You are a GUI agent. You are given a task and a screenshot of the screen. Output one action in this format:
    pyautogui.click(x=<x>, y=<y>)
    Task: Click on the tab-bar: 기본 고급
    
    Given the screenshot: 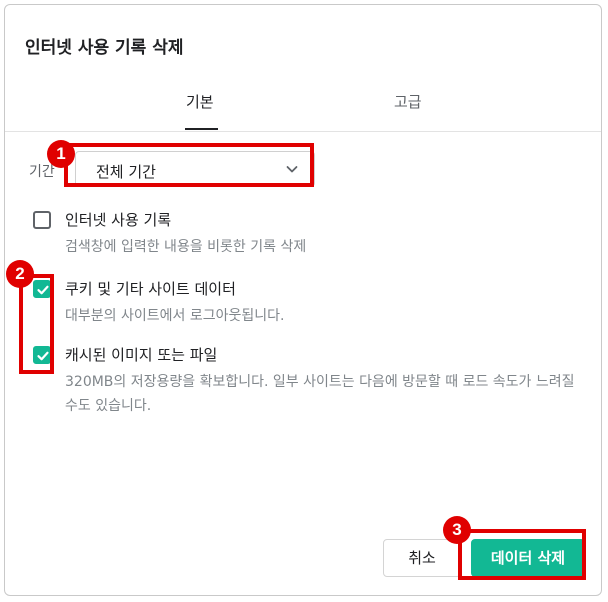 What is the action you would take?
    pyautogui.click(x=303, y=112)
    